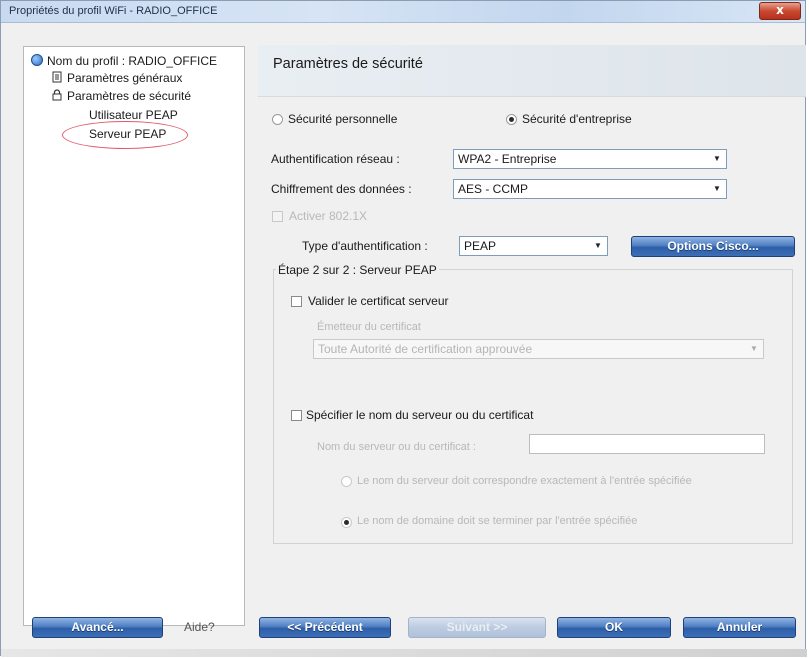 The height and width of the screenshot is (659, 809). Describe the element at coordinates (477, 627) in the screenshot. I see `next-button: Suivant >>` at that location.